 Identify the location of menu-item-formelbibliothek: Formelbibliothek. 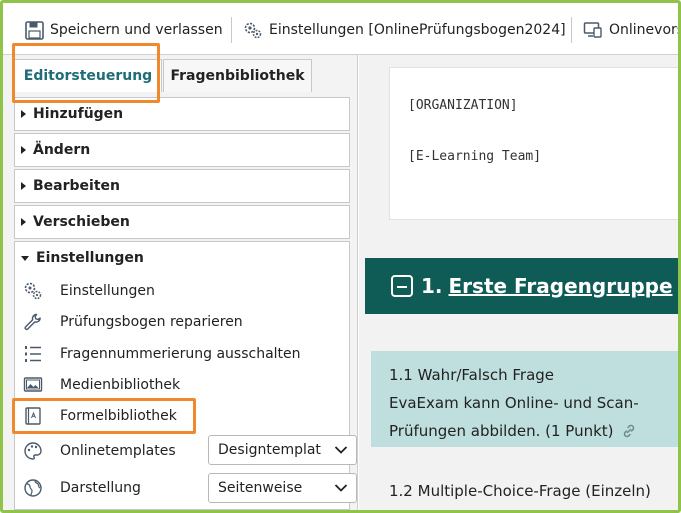
(99, 416).